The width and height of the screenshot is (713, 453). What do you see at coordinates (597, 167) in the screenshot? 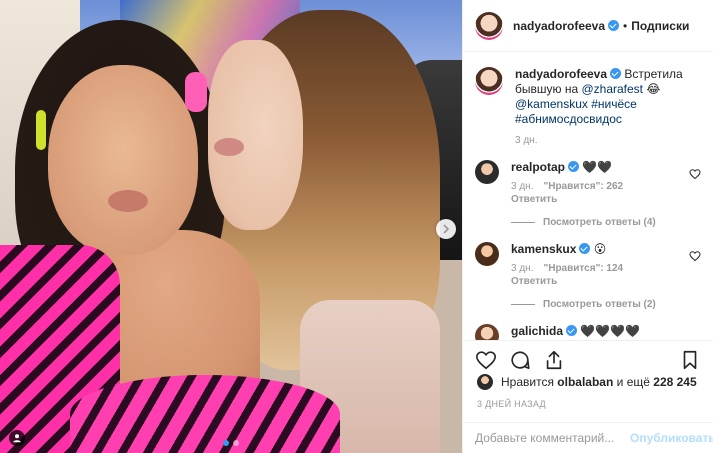
I see `comment-text: 🖤🖤` at bounding box center [597, 167].